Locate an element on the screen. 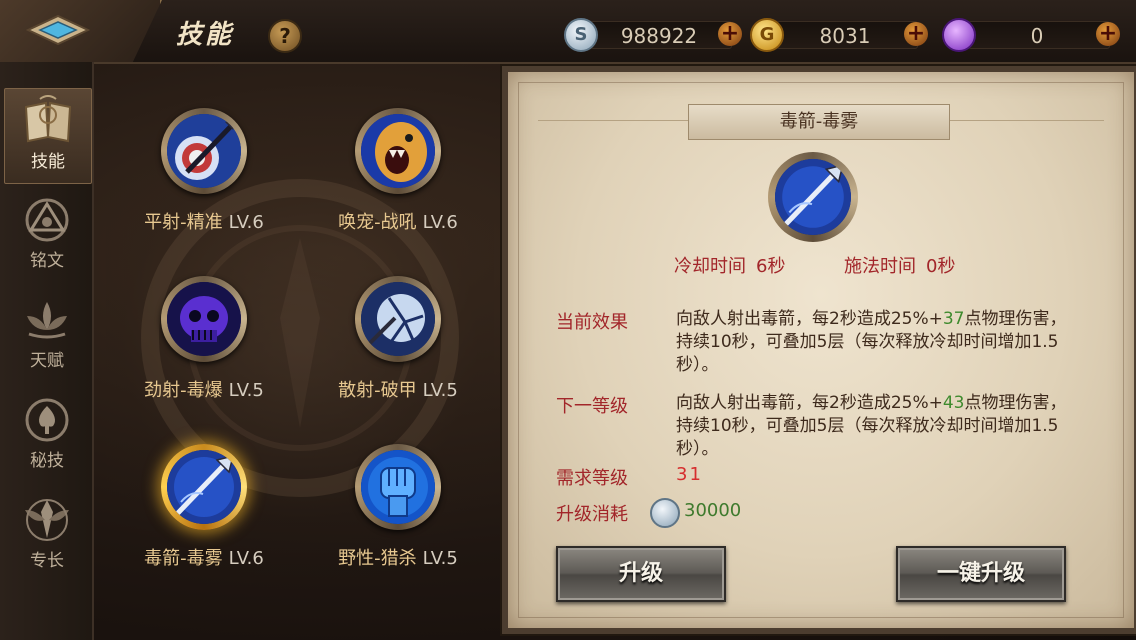 This screenshot has width=1136, height=640. sidebar-item-secret-skills: 秘技 is located at coordinates (47, 435).